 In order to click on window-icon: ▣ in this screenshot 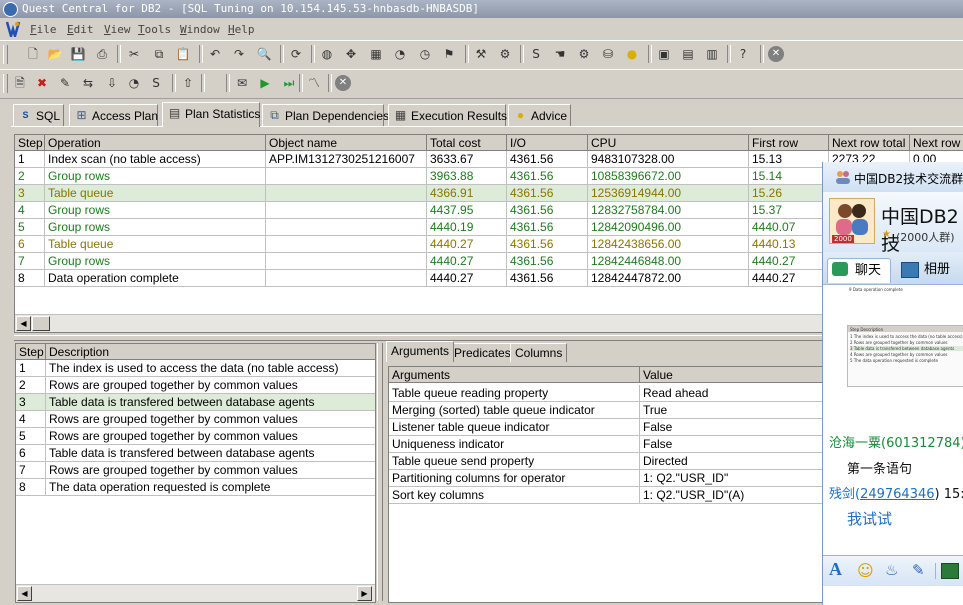, I will do `click(664, 54)`.